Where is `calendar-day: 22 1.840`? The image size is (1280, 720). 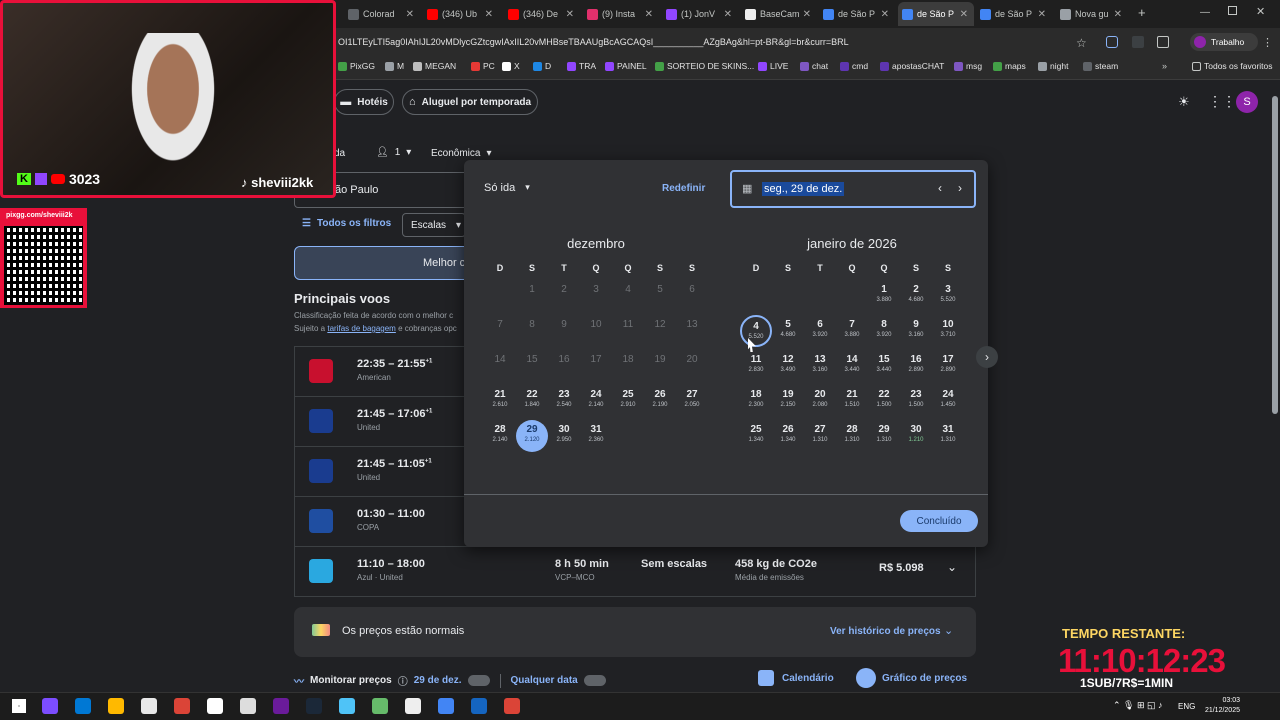 calendar-day: 22 1.840 is located at coordinates (532, 401).